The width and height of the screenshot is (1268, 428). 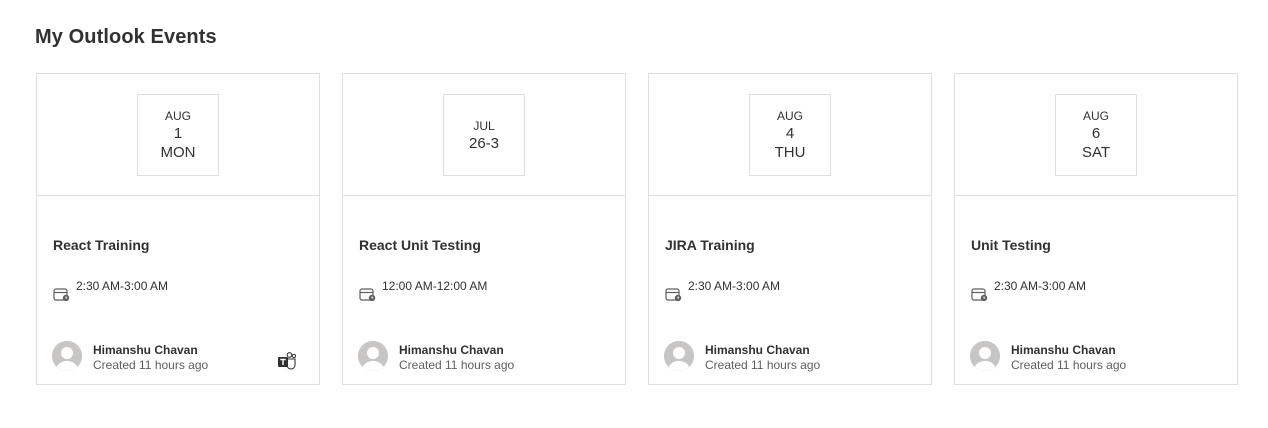 I want to click on event-date-box: AUG 6 SAT, so click(x=1096, y=135).